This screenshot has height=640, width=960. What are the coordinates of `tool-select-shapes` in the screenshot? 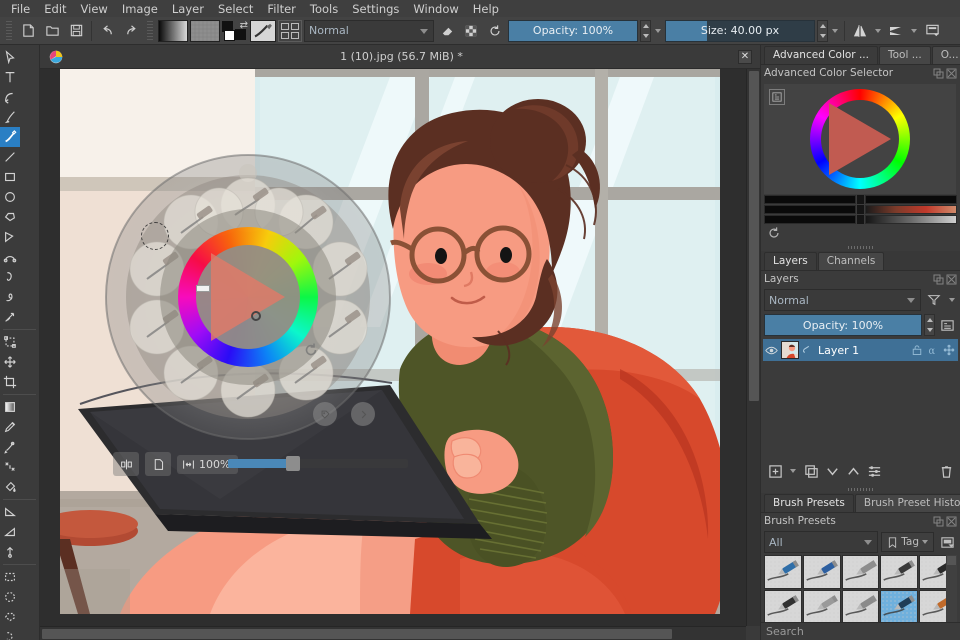 It's located at (10, 57).